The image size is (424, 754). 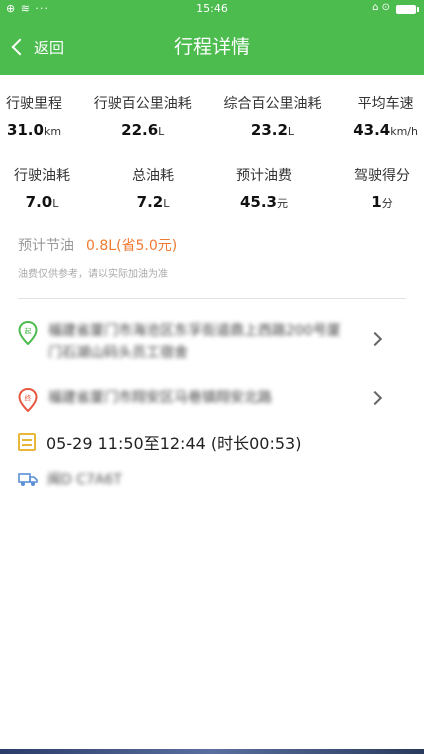 What do you see at coordinates (25, 130) in the screenshot?
I see `stat-value: 31.0` at bounding box center [25, 130].